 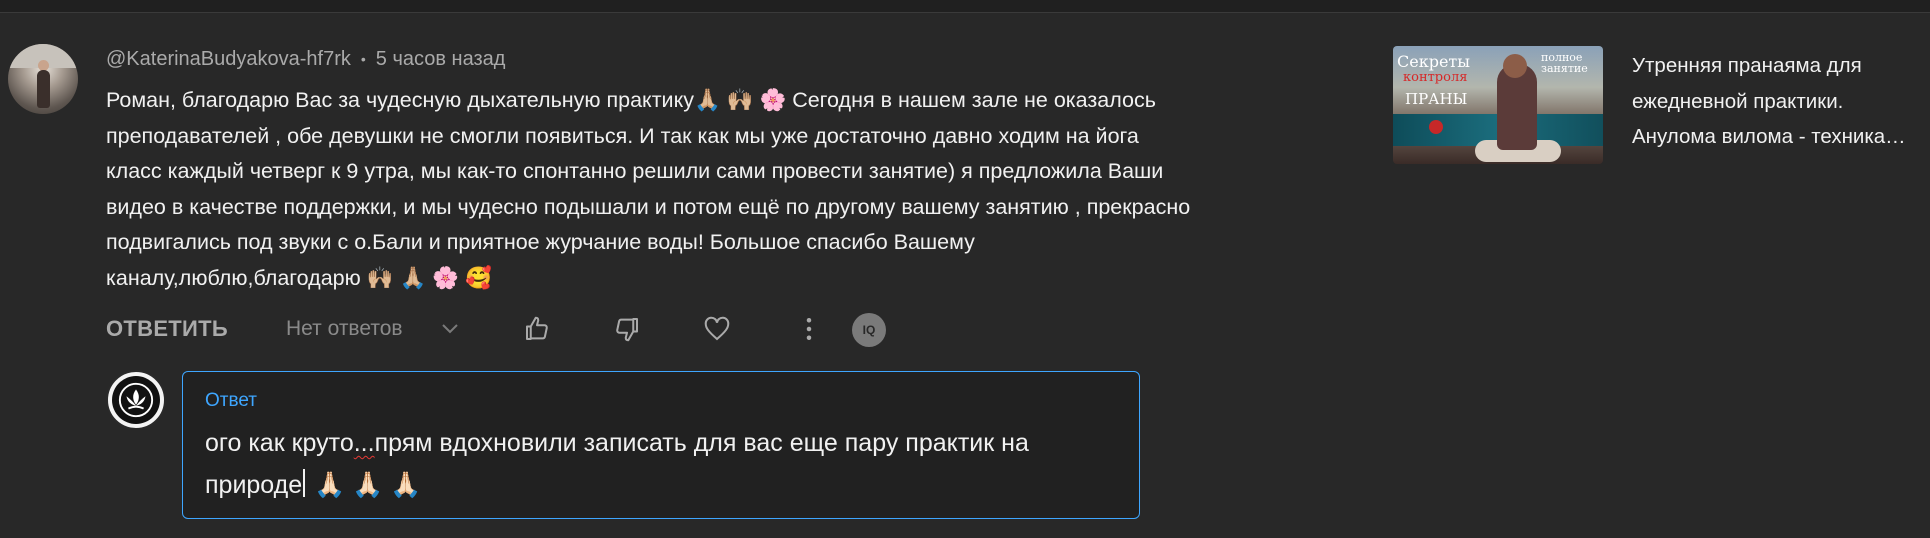 I want to click on thumb-subtitle: ПРАНЫ, so click(x=1436, y=99).